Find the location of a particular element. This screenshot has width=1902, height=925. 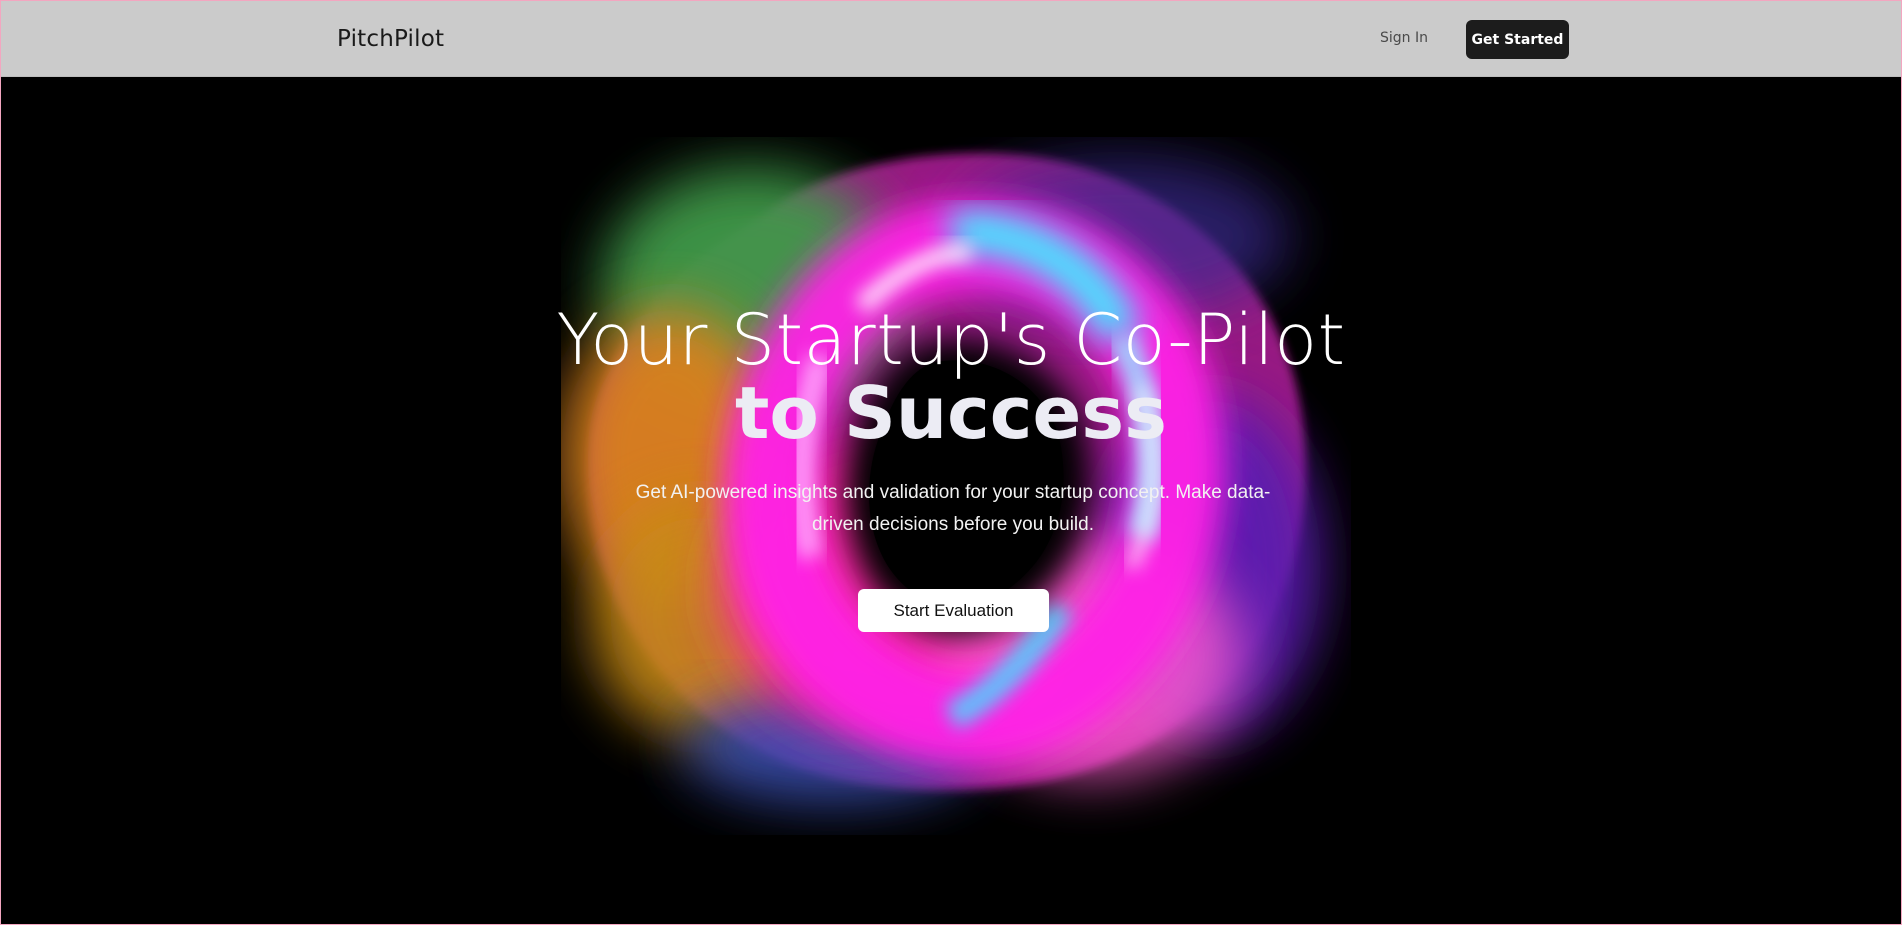

hero-title-line2: to Success is located at coordinates (951, 413).